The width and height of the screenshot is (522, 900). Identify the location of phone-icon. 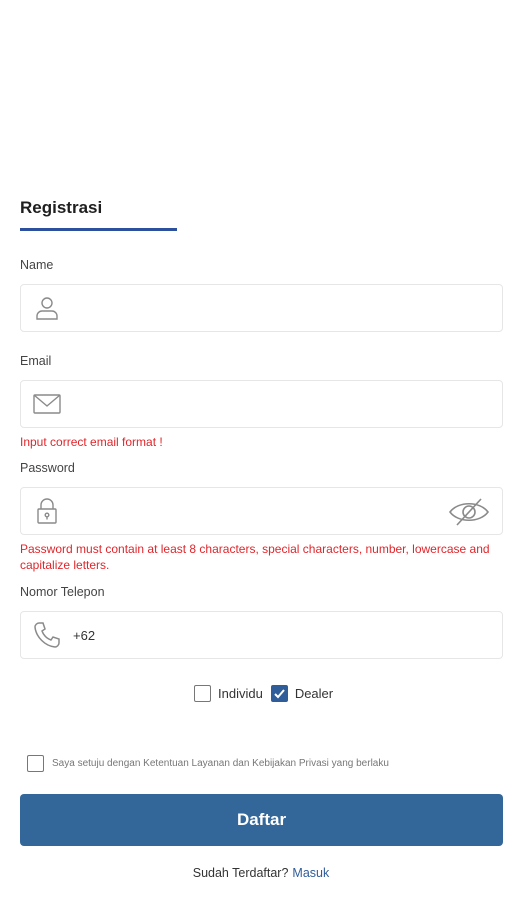
(47, 635).